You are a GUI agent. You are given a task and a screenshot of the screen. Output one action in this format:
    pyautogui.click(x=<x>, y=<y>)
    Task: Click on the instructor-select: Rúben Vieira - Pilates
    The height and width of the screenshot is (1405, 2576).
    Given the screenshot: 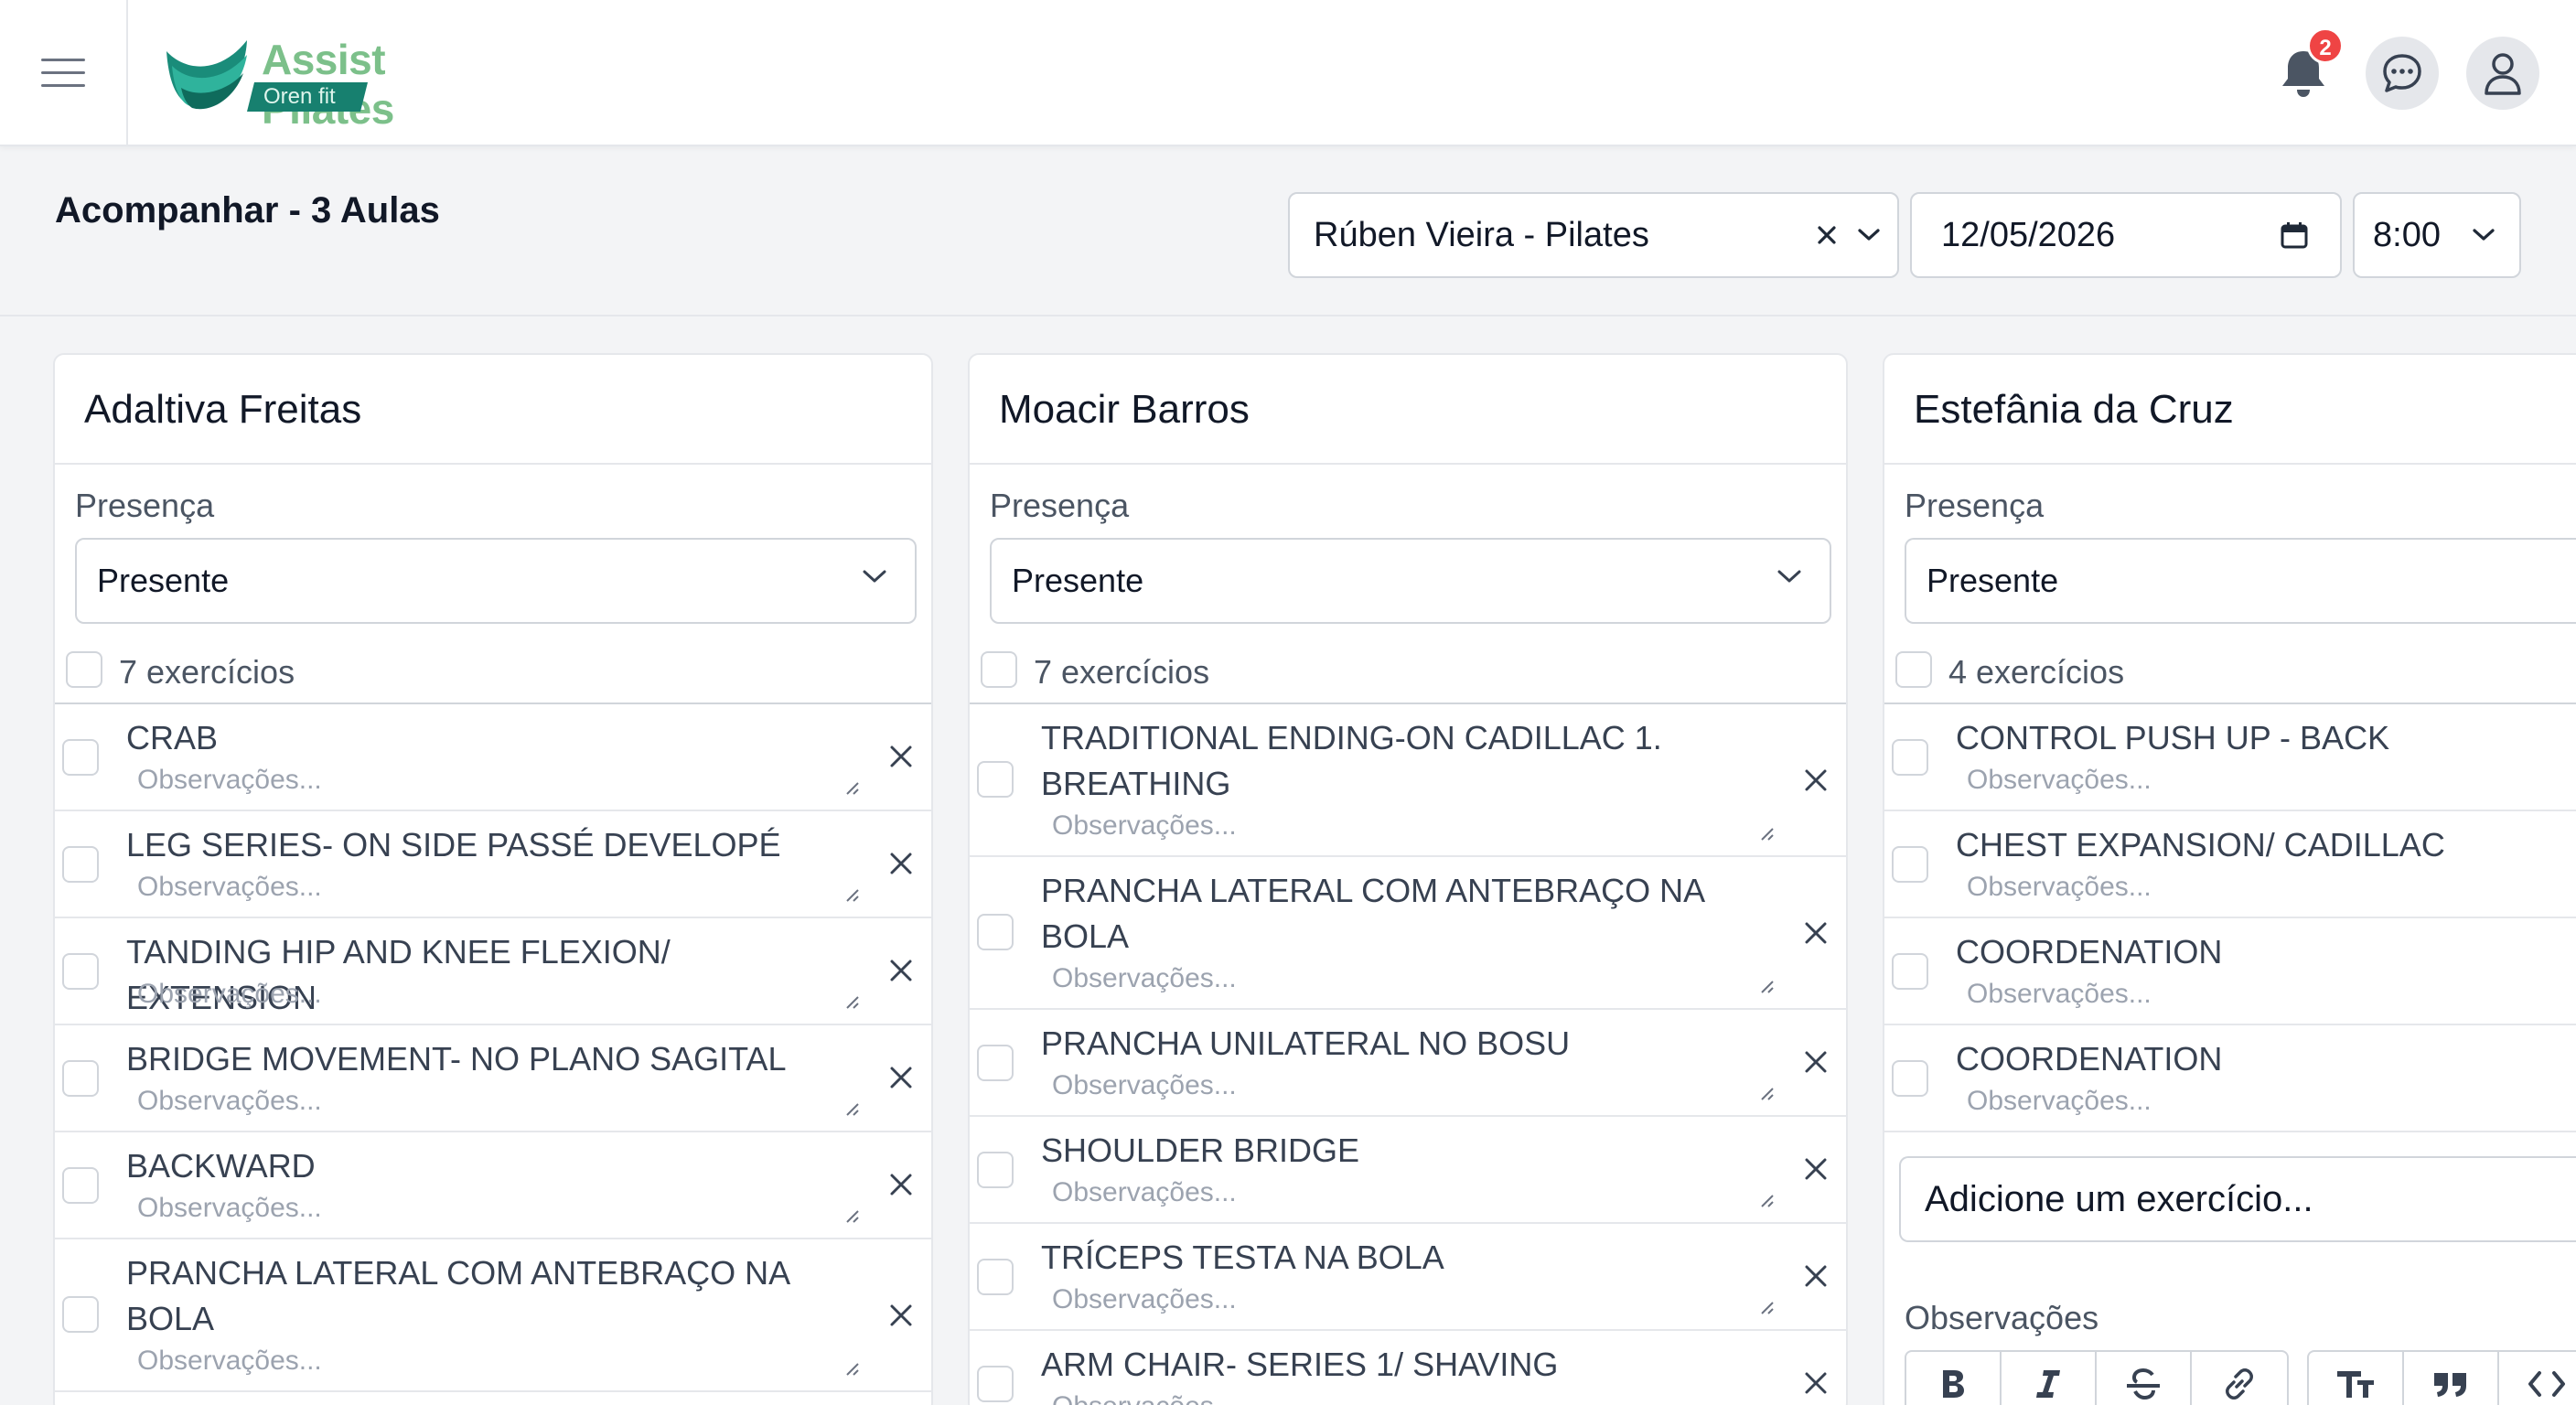 What is the action you would take?
    pyautogui.click(x=1593, y=235)
    